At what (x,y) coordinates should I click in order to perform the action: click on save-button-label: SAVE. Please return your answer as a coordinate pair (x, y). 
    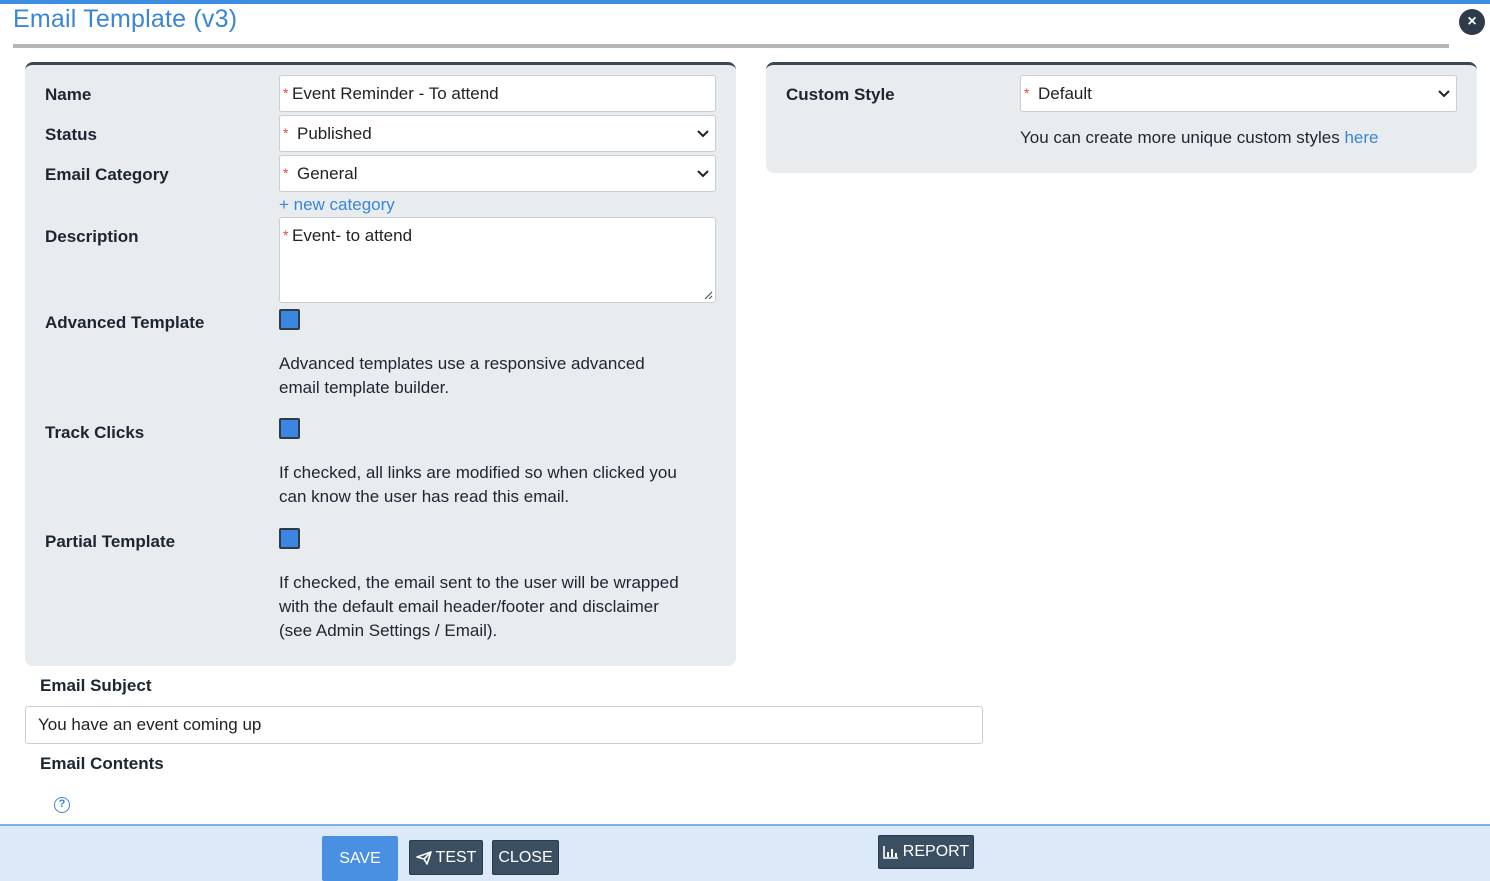
    Looking at the image, I should click on (360, 858).